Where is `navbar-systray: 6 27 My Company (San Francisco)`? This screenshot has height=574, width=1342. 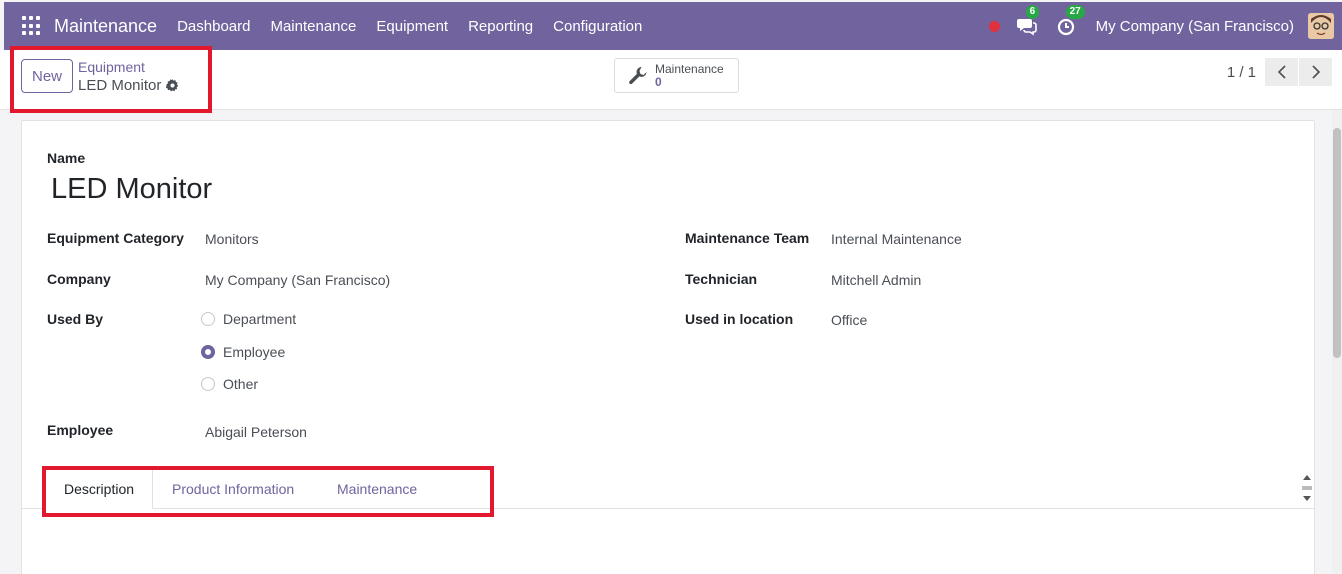 navbar-systray: 6 27 My Company (San Francisco) is located at coordinates (1165, 26).